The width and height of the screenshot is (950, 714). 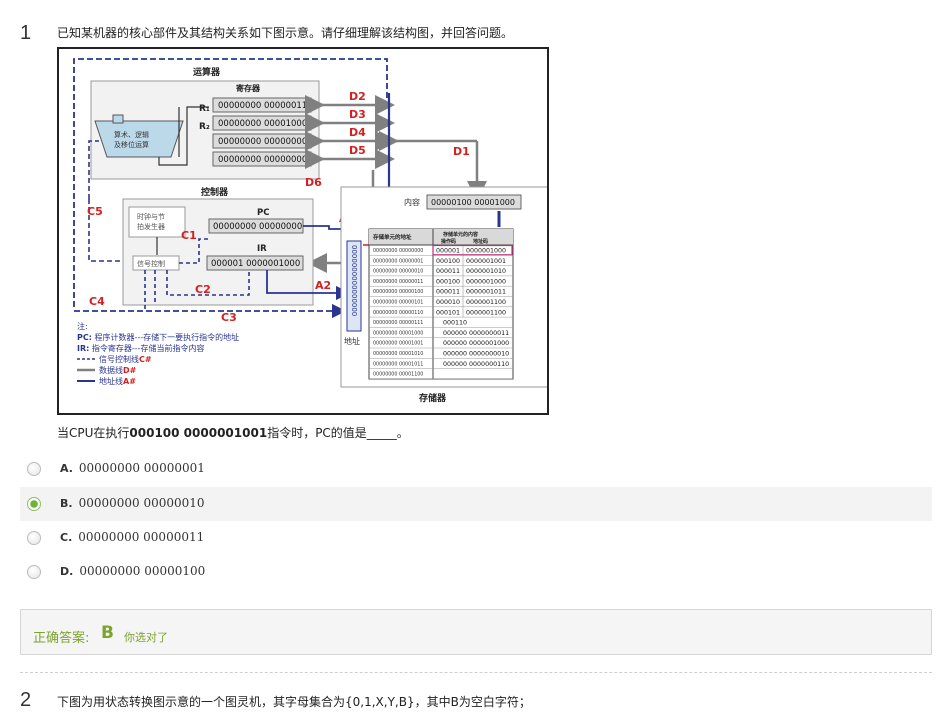 I want to click on r2-label: R₂, so click(x=204, y=127).